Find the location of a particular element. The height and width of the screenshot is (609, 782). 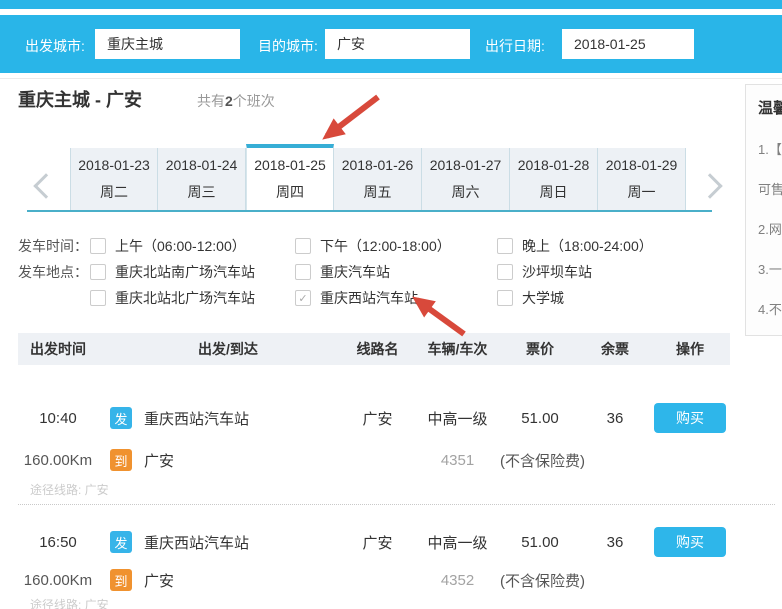

next-dates-icon is located at coordinates (710, 186).